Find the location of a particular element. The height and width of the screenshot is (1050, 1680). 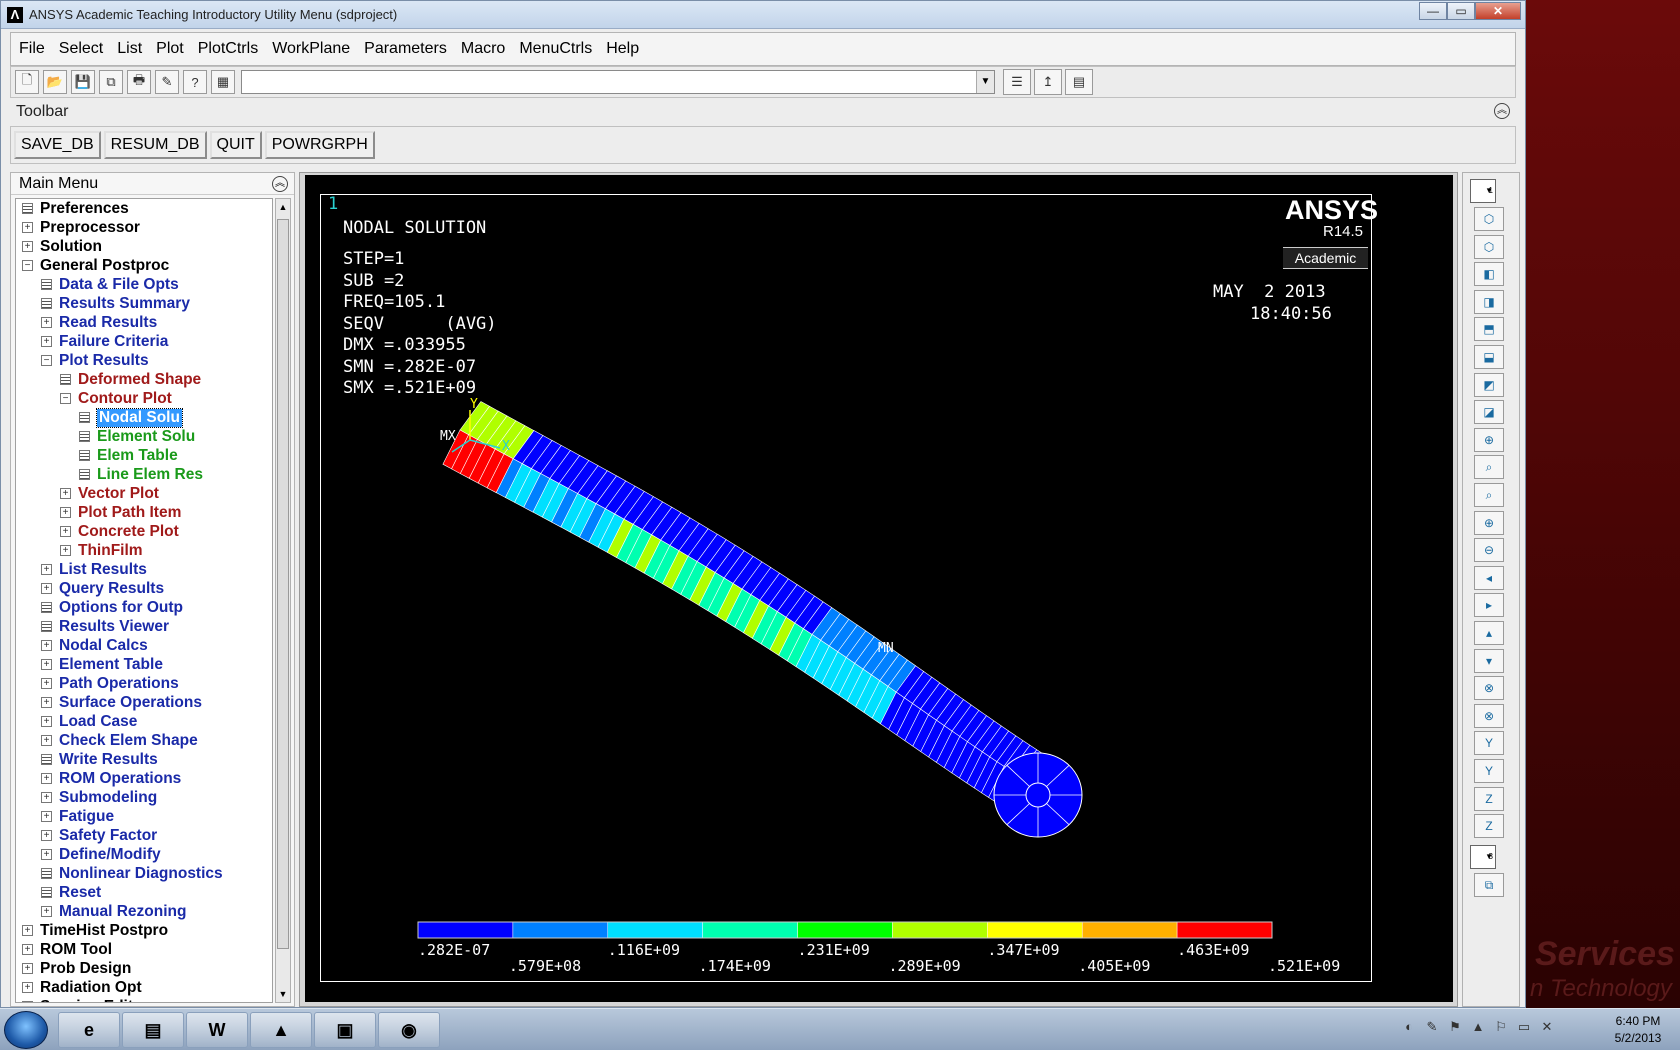

menu-tree-item: Nonlinear Diagnostics is located at coordinates (144, 873).